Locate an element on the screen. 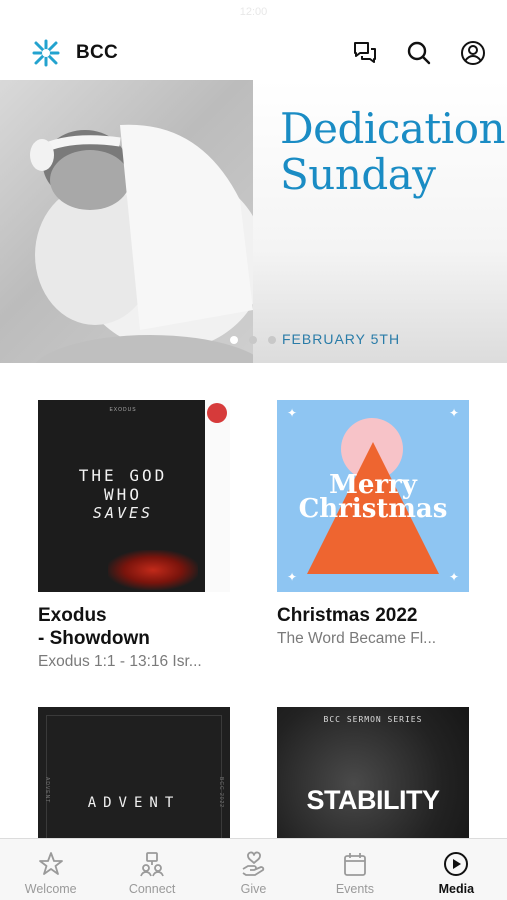  tab-media: Media is located at coordinates (456, 869).